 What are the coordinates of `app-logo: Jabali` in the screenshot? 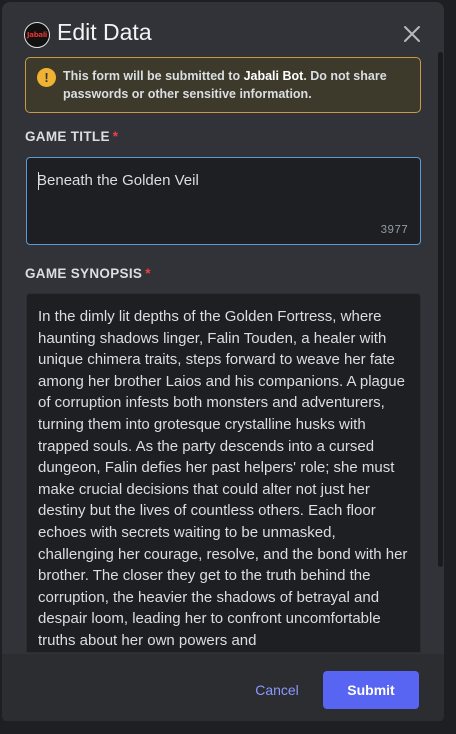 It's located at (37, 35).